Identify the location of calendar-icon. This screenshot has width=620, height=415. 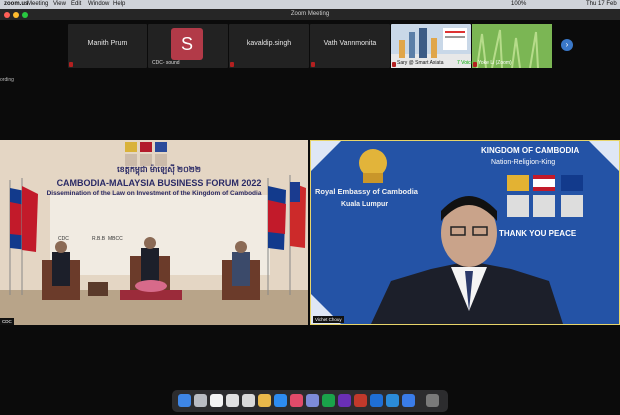
(216, 400).